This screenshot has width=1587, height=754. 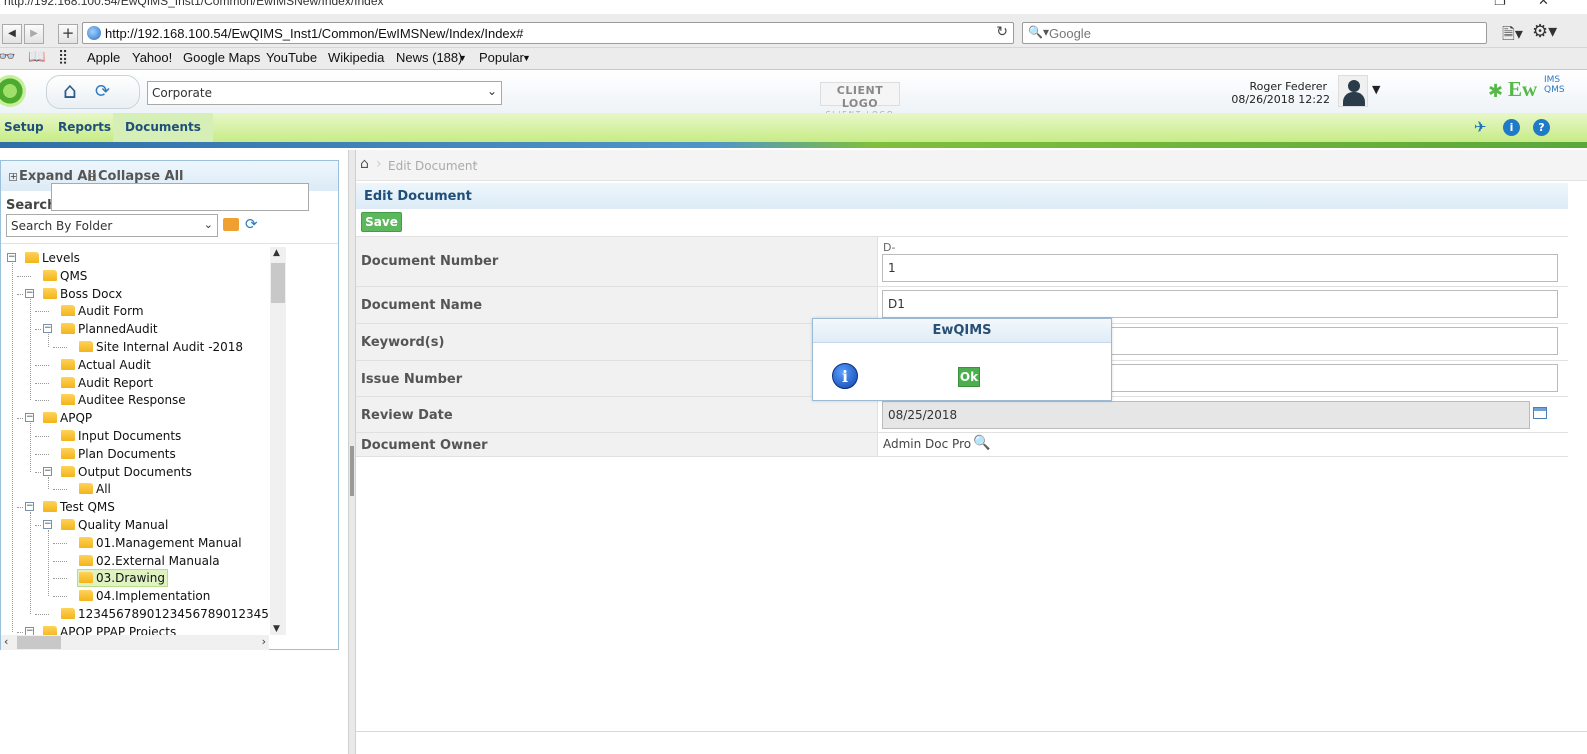 What do you see at coordinates (34, 34) in the screenshot?
I see `forward-button: ▶` at bounding box center [34, 34].